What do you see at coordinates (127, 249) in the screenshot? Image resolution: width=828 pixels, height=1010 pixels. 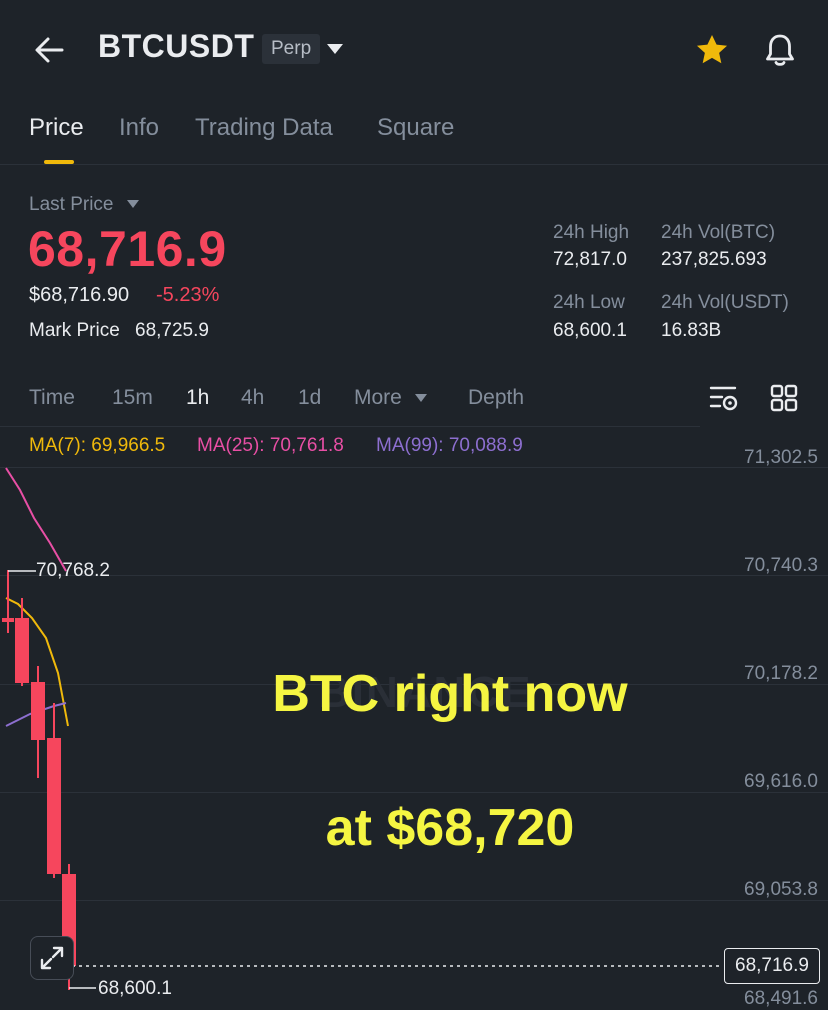 I see `last-price: 68,716.9` at bounding box center [127, 249].